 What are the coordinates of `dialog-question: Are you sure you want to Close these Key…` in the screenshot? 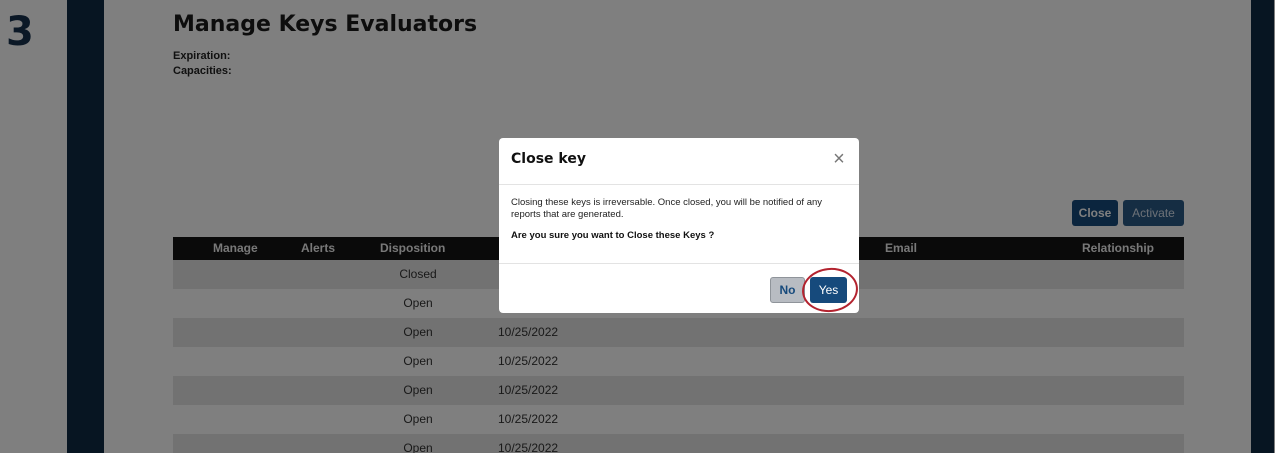 It's located at (613, 235).